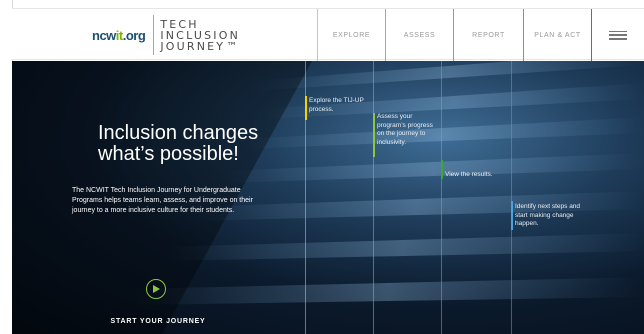  Describe the element at coordinates (419, 35) in the screenshot. I see `nav-assess: ASSESS` at that location.